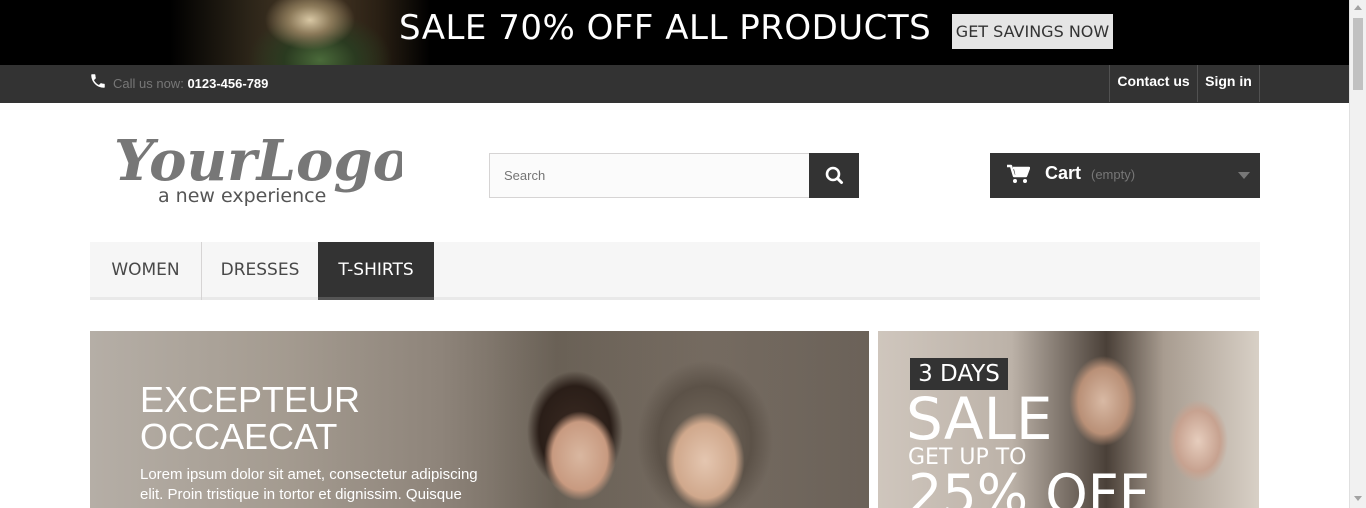 The width and height of the screenshot is (1366, 508). Describe the element at coordinates (300, 32) in the screenshot. I see `promo-photo` at that location.